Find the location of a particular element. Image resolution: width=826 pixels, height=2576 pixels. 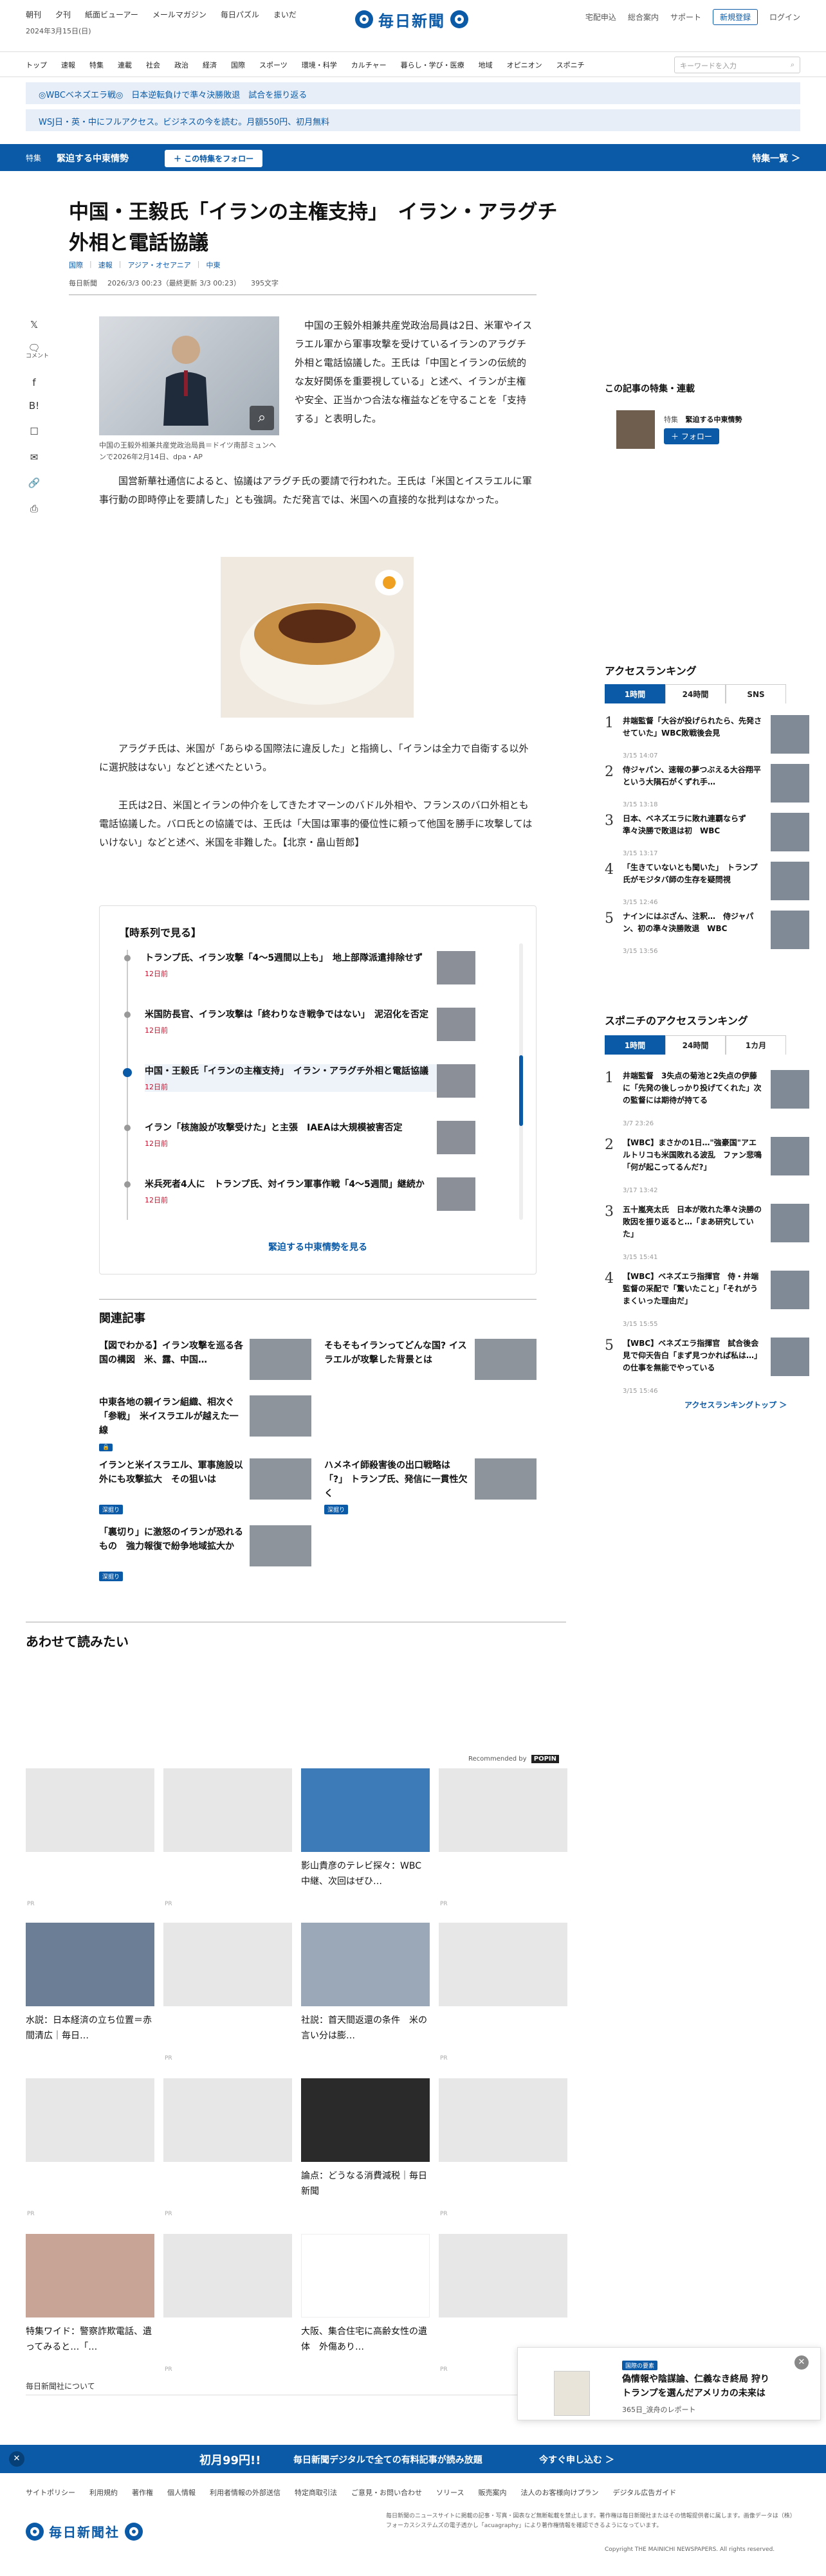

nav-item: 速報 is located at coordinates (68, 65).